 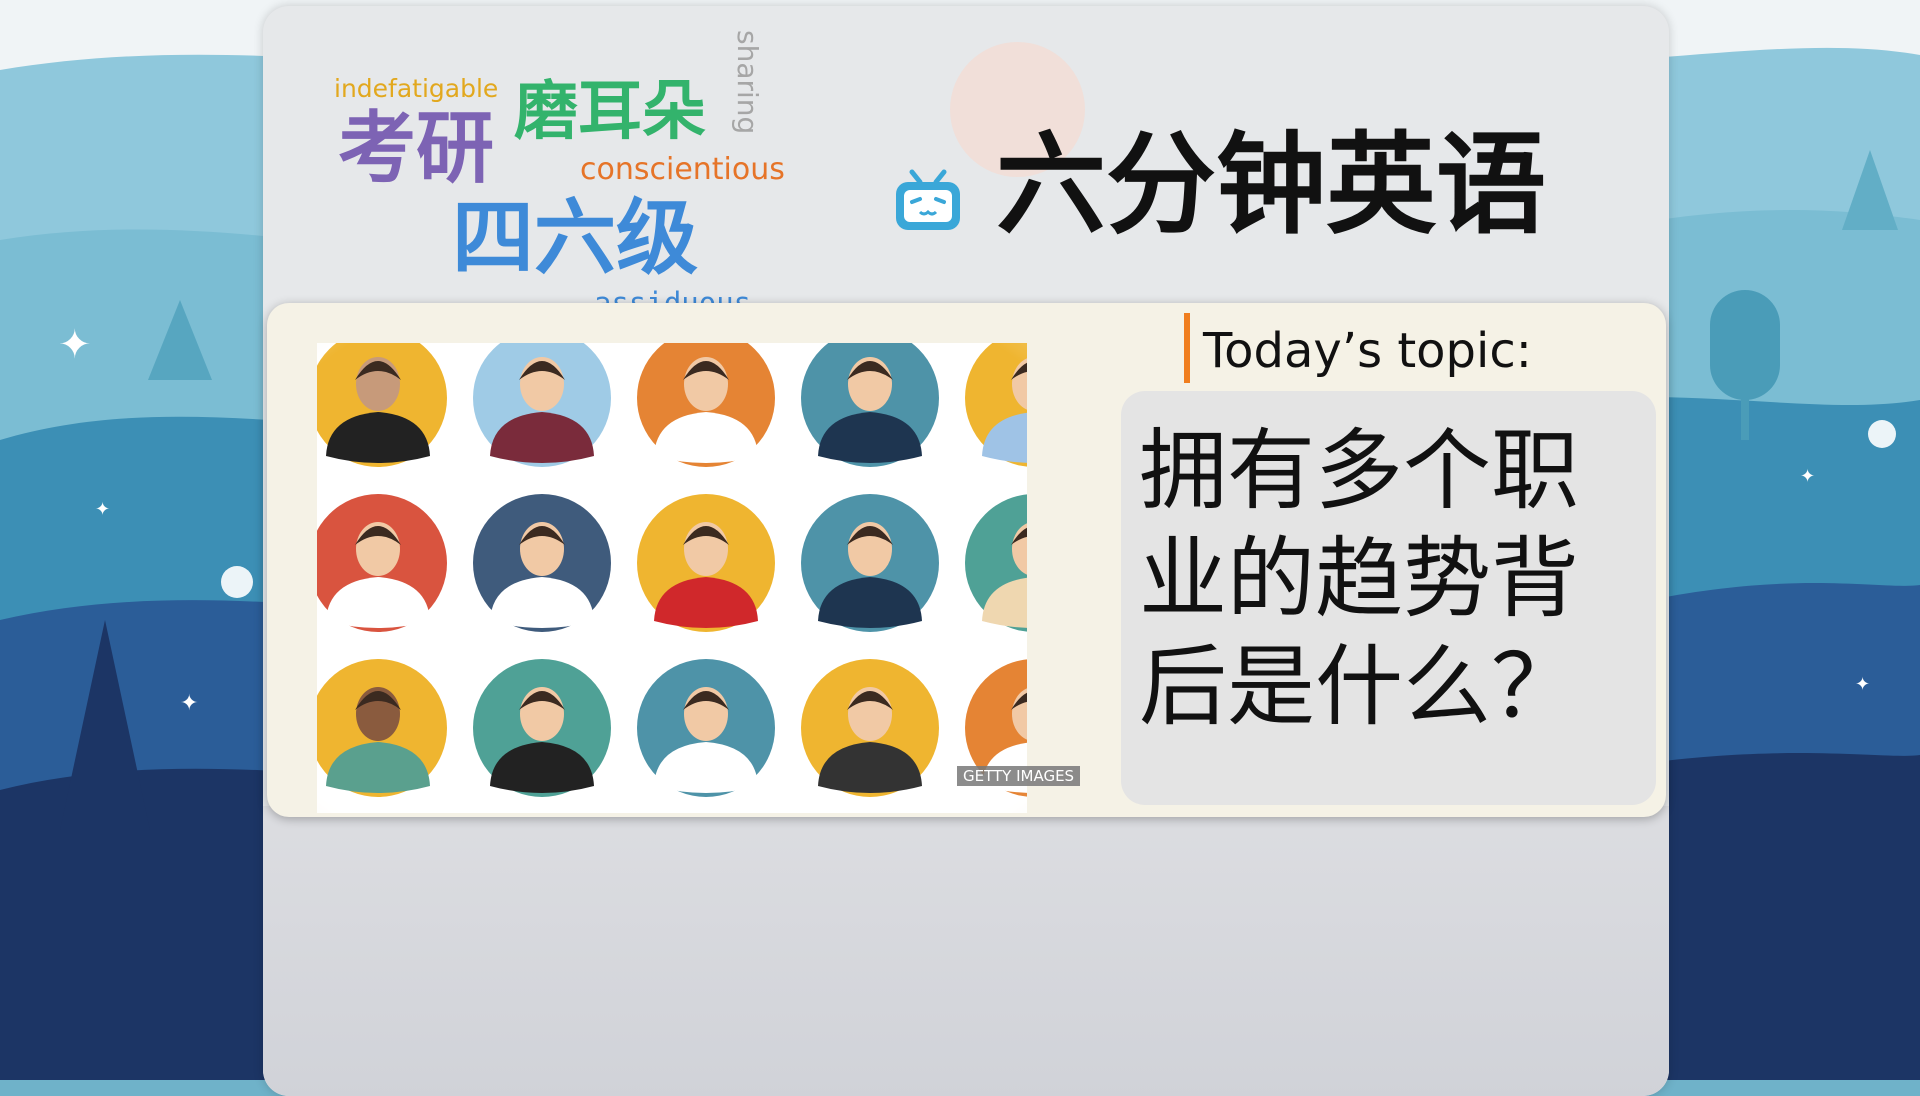 I want to click on image-credit: GETTY IMAGES, so click(x=1019, y=776).